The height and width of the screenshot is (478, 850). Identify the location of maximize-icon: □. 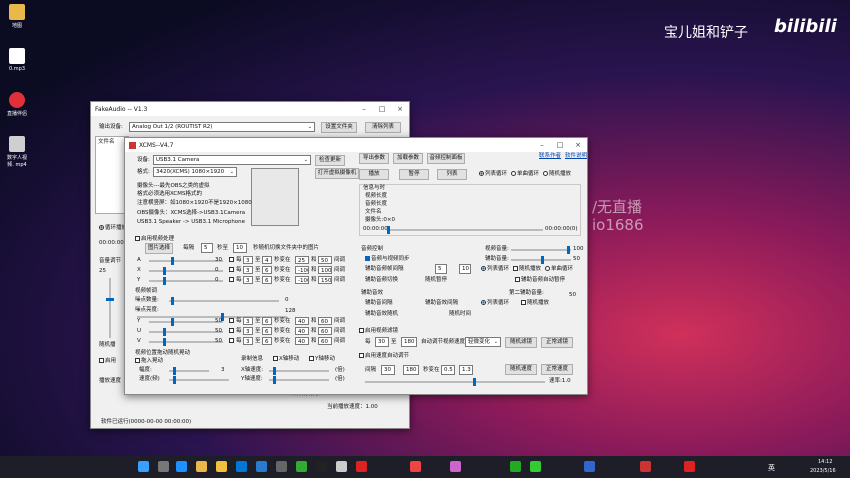
(382, 109).